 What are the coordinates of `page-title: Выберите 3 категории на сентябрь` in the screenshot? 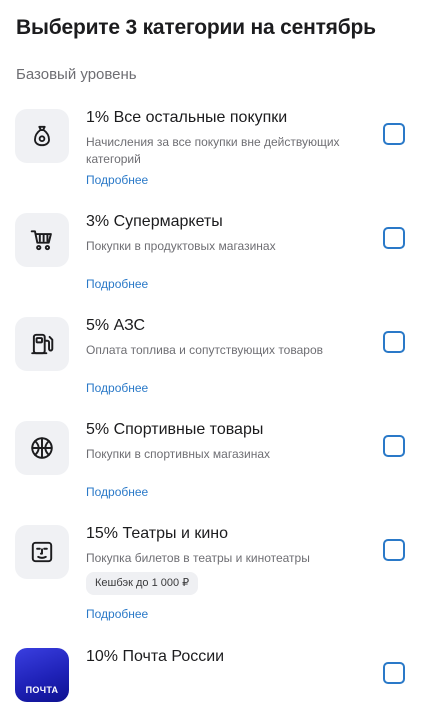 It's located at (196, 27).